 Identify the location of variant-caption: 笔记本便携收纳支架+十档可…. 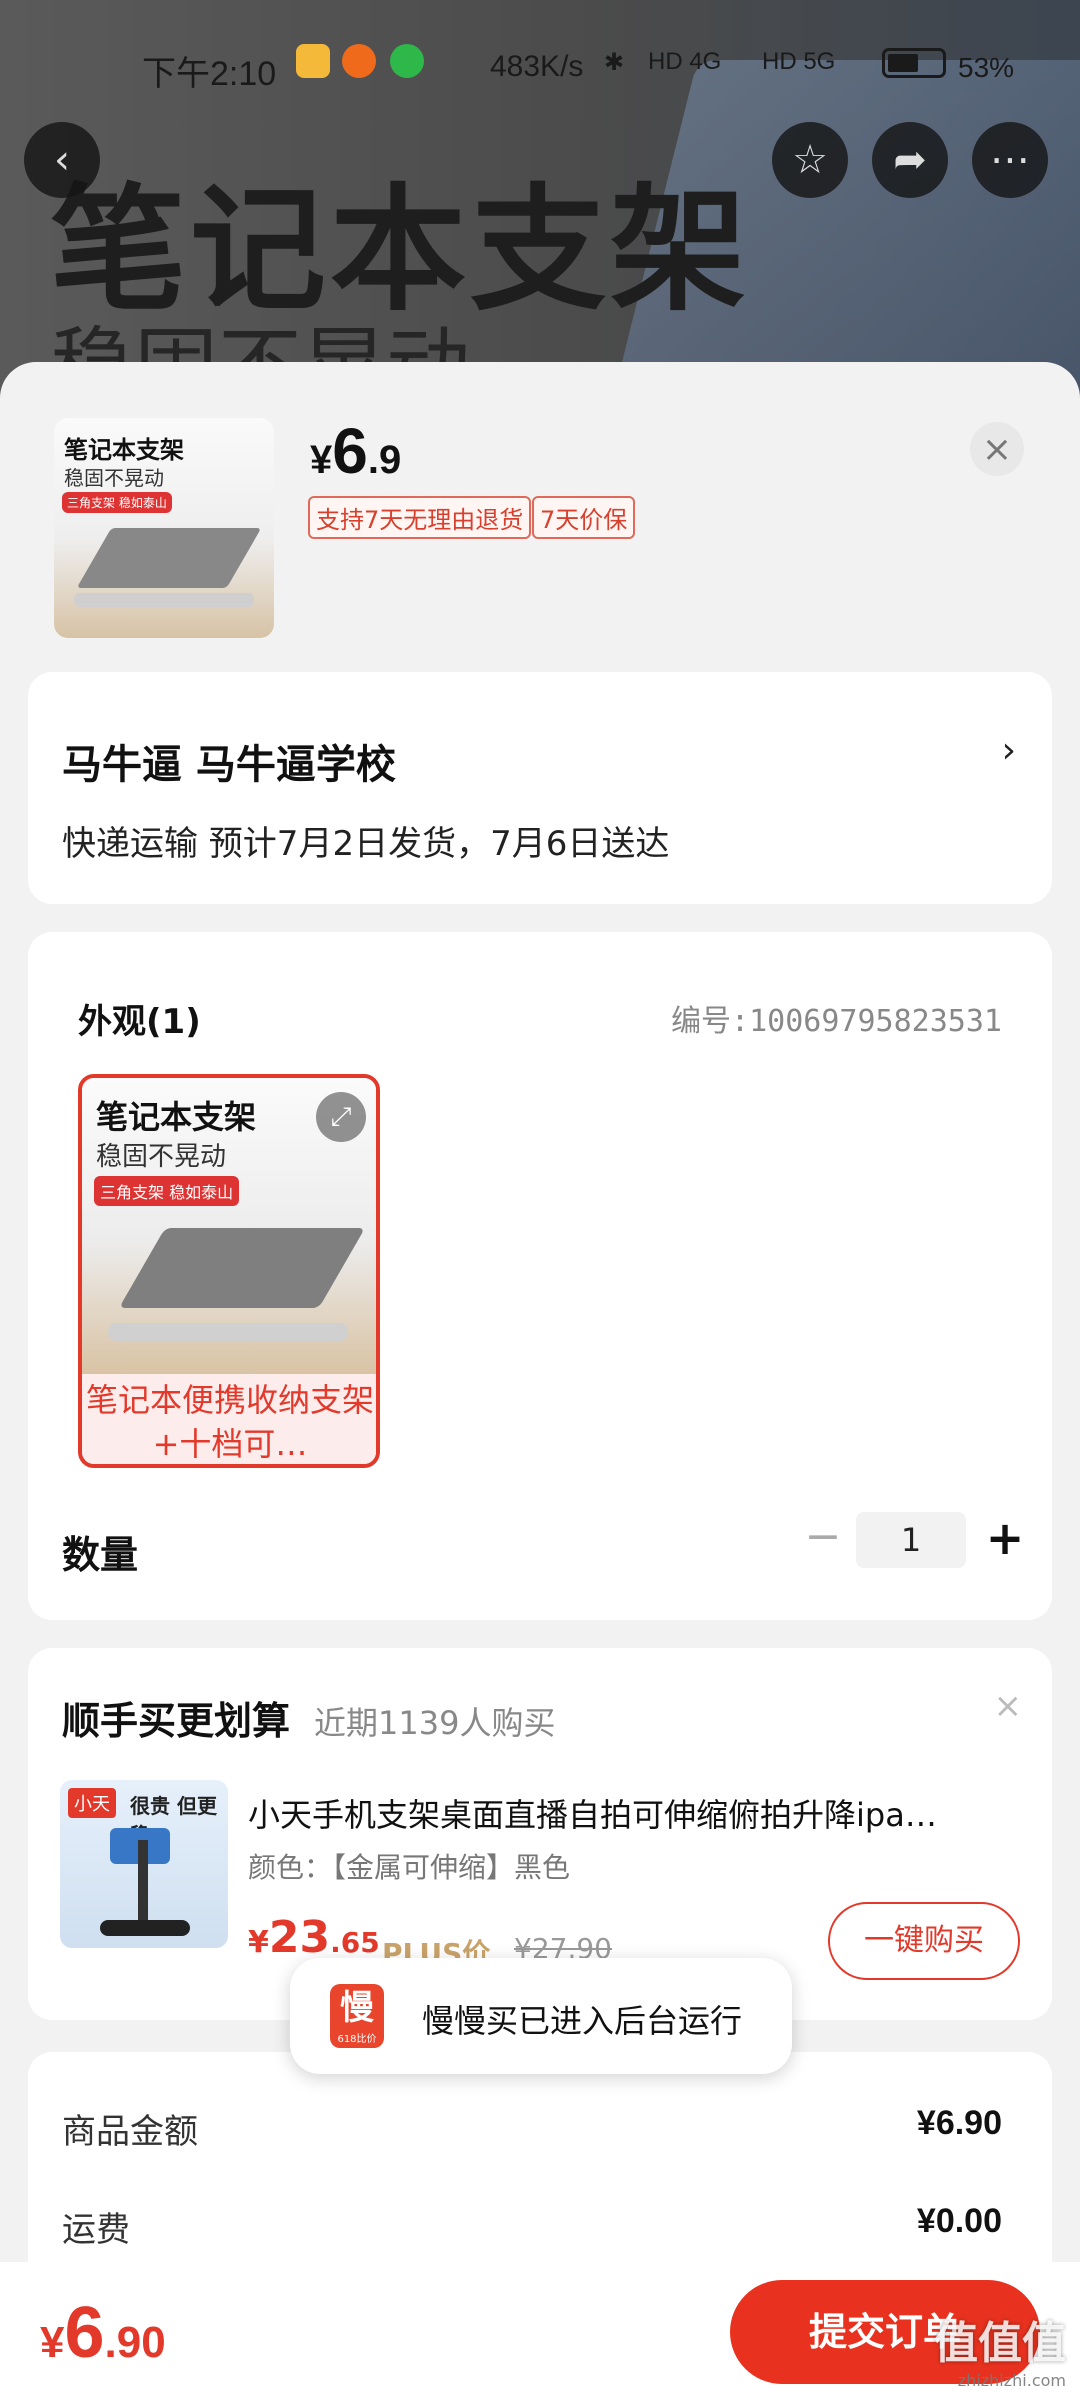
(229, 1419).